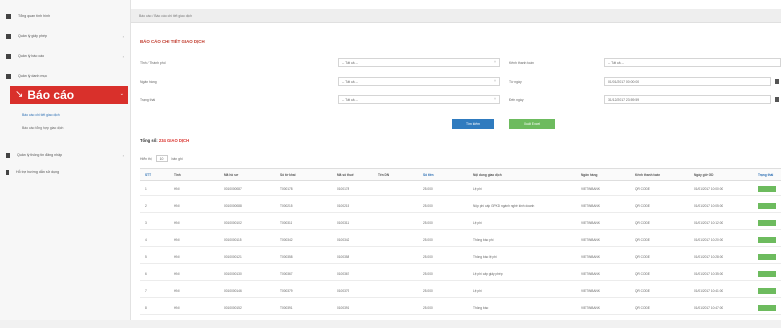  Describe the element at coordinates (65, 76) in the screenshot. I see `sidebar-item-catalog: Quản lý danh mục` at that location.